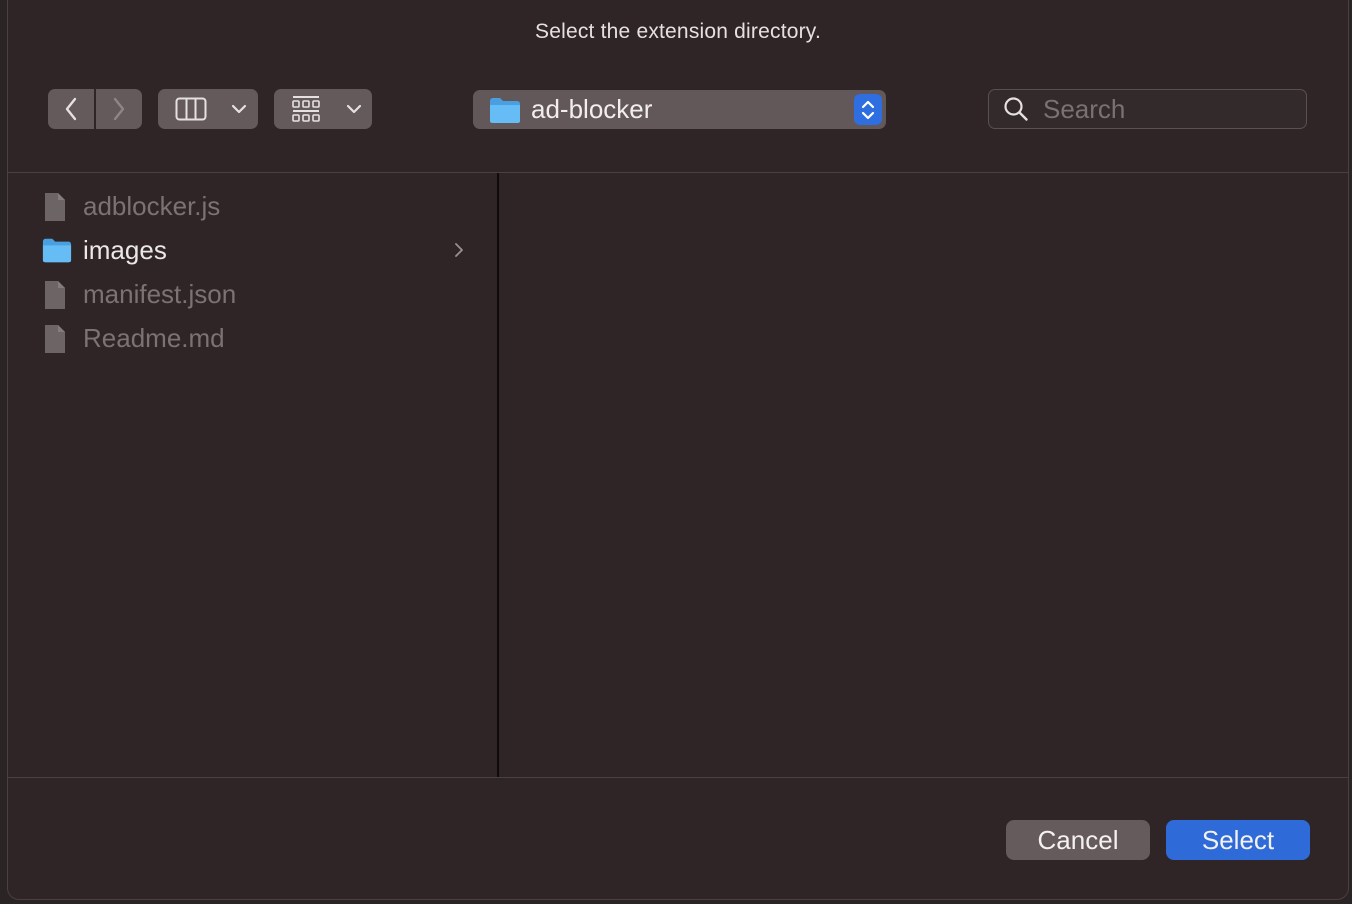 The image size is (1352, 904). I want to click on view-mode-popup, so click(208, 109).